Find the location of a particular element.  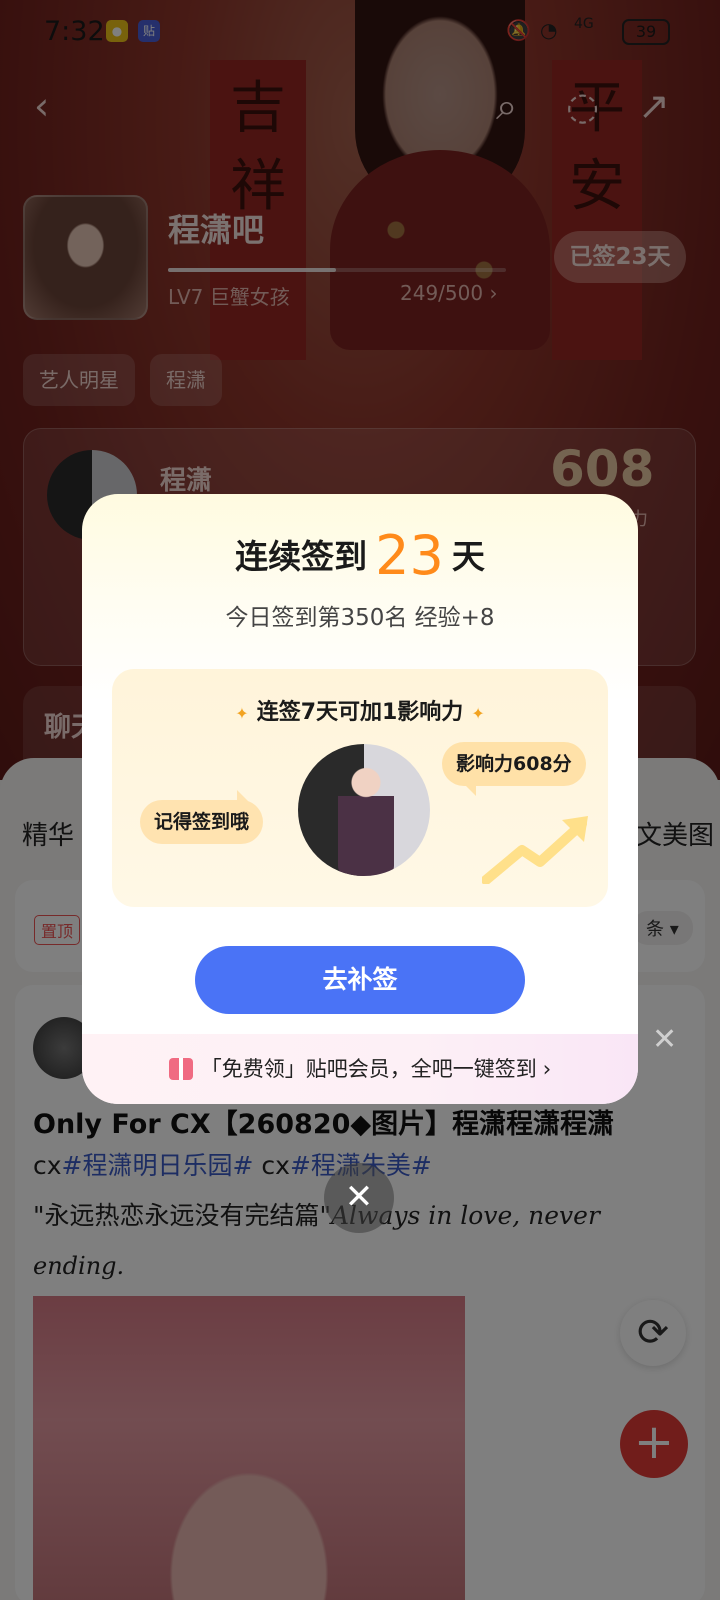

gift-icon is located at coordinates (180, 1069).